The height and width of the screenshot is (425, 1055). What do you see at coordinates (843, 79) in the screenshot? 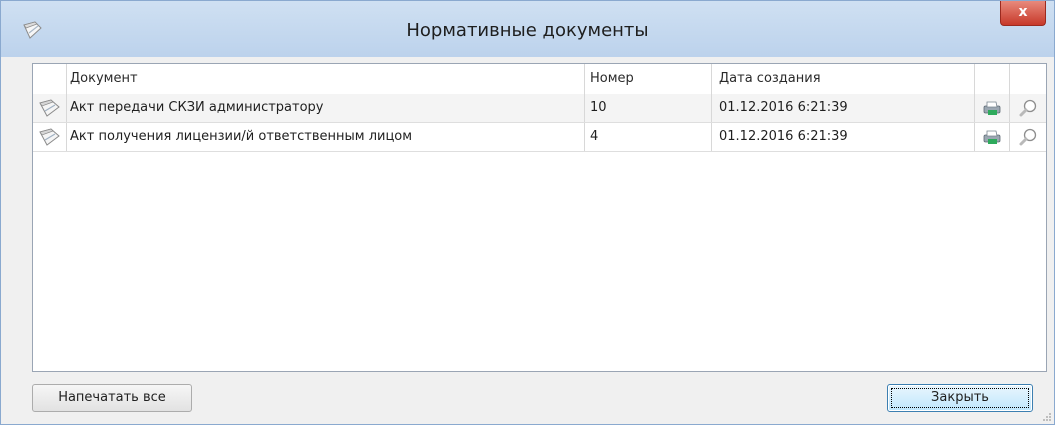
I see `column-header-created: Дата создания` at bounding box center [843, 79].